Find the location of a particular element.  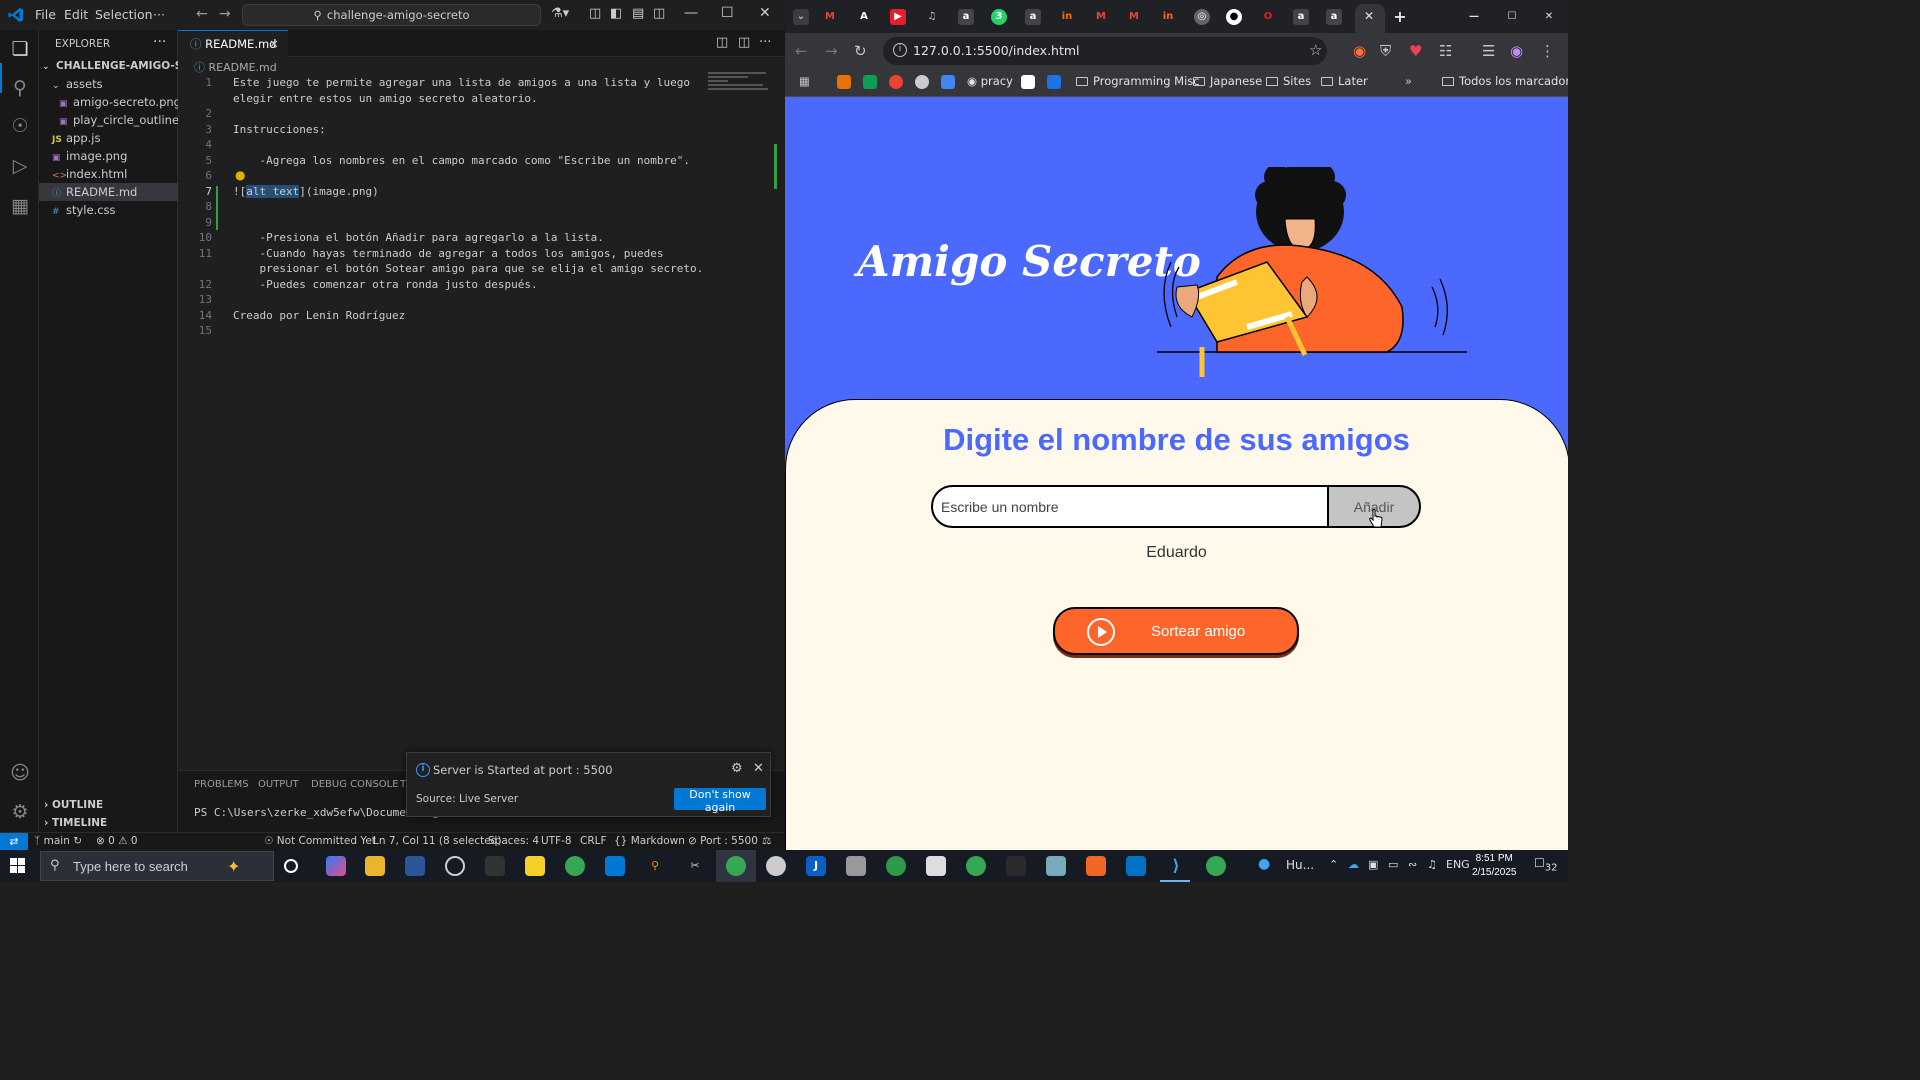

tab-search-icon: ⌄ is located at coordinates (801, 17).